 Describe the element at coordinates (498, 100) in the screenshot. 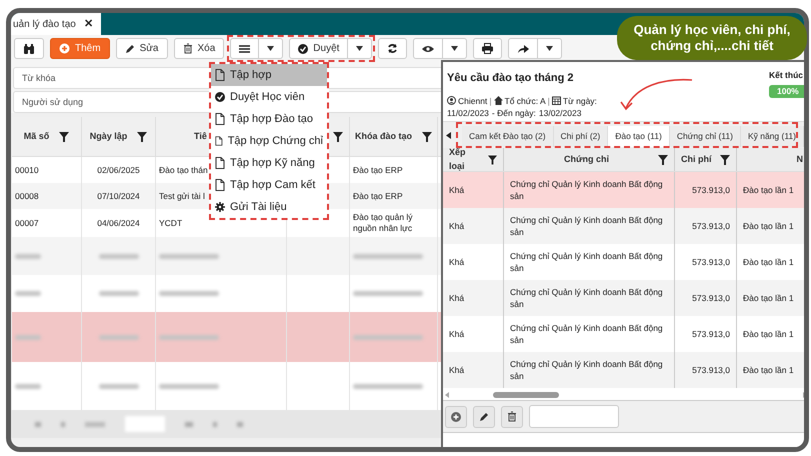

I see `home-icon` at that location.